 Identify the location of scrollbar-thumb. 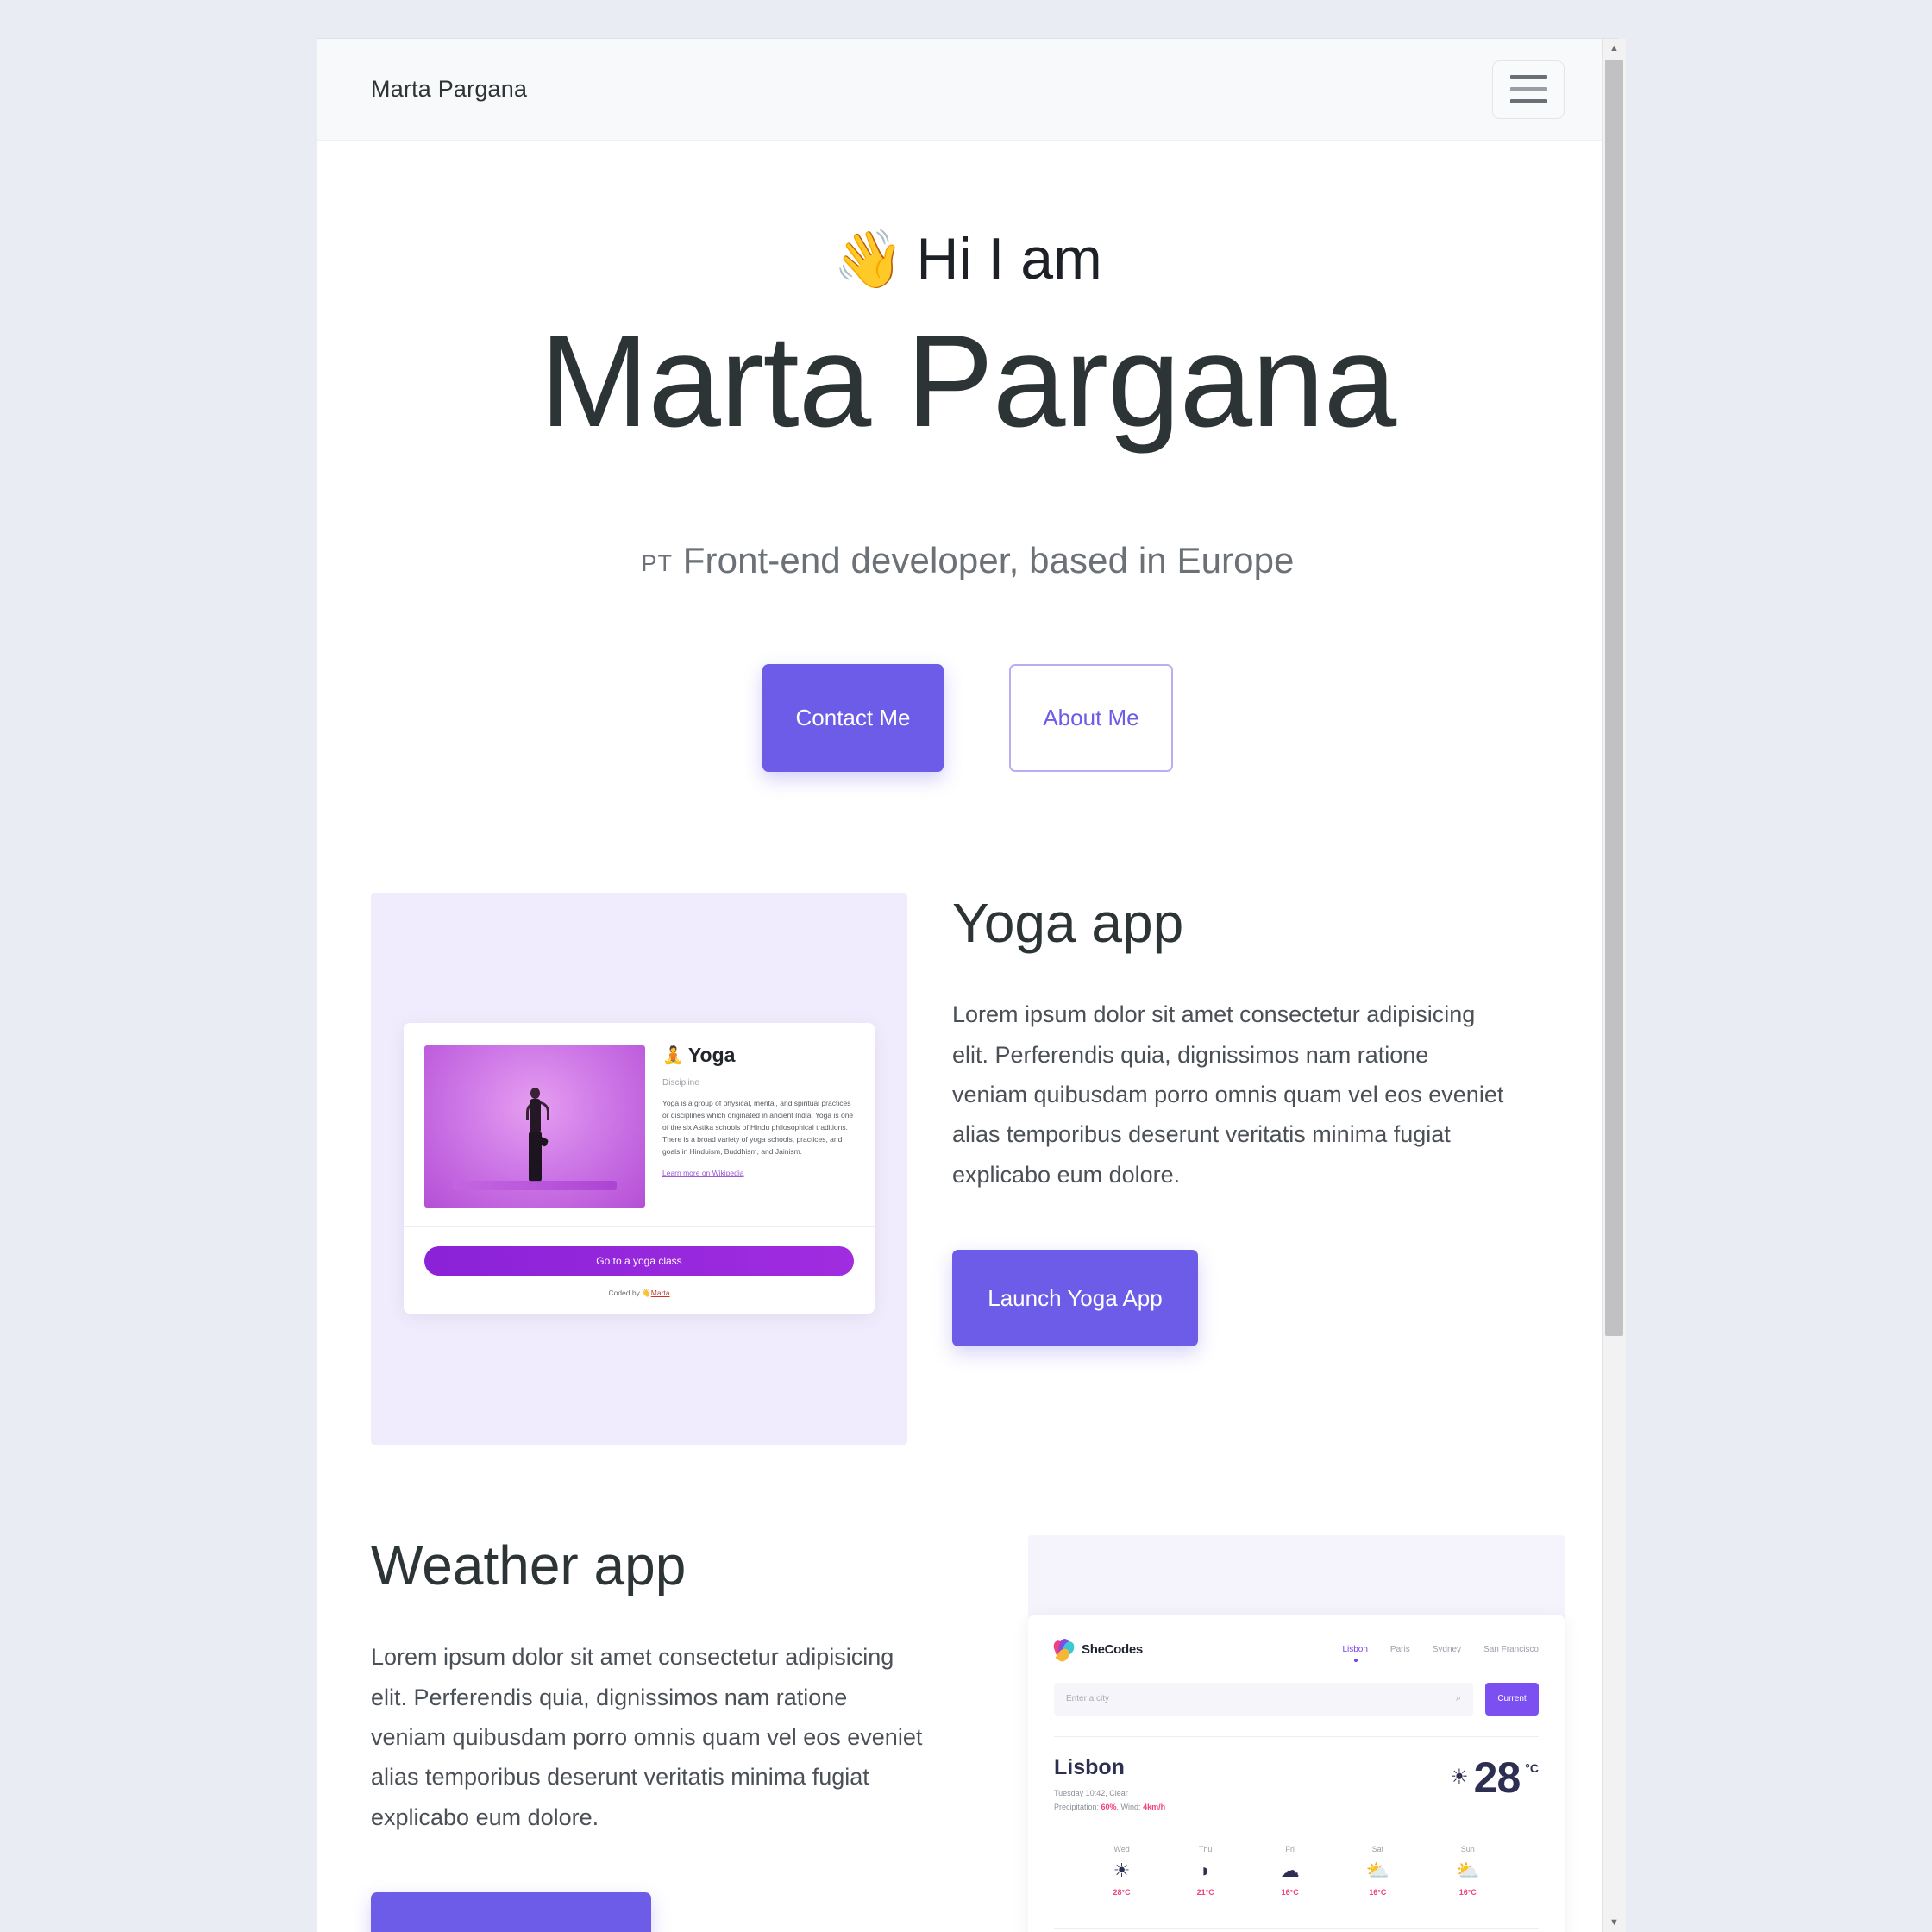
(1614, 698).